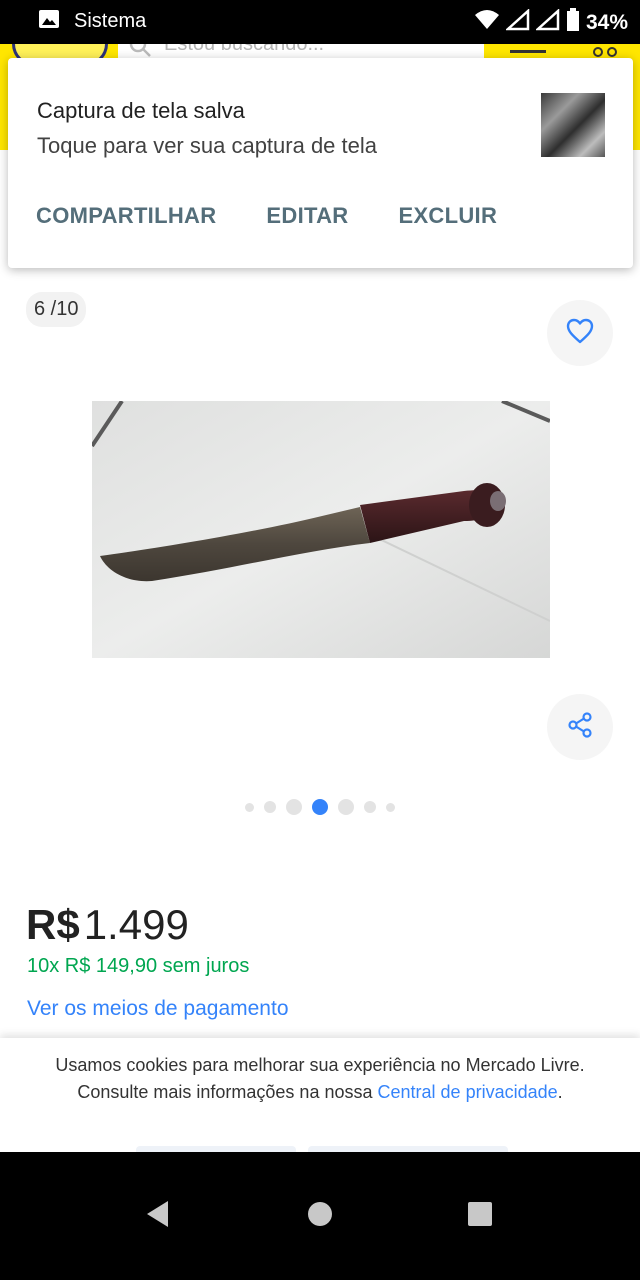  I want to click on status-left: Sistema, so click(92, 21).